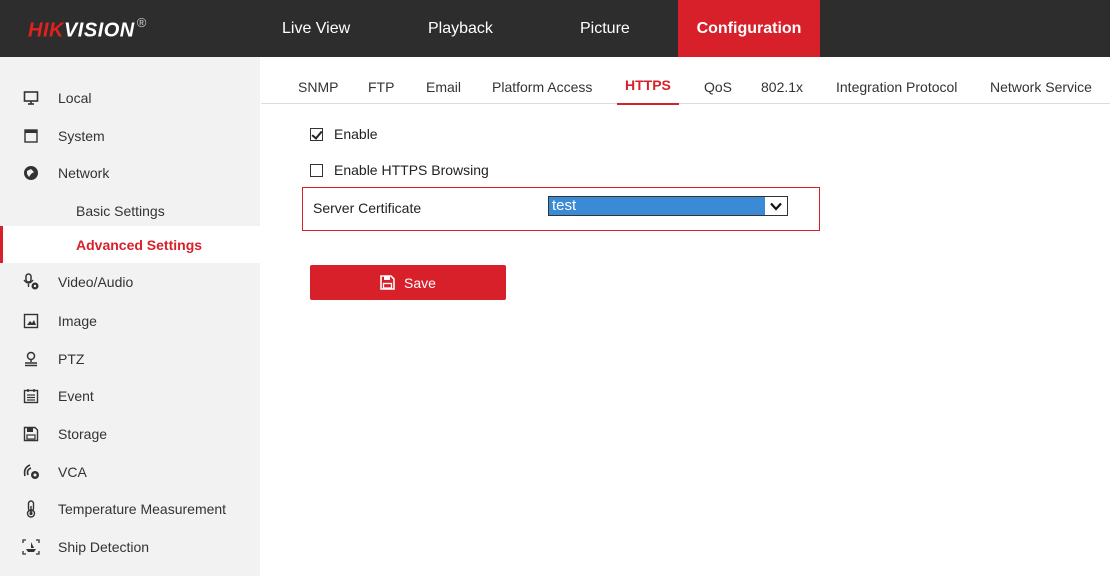 The image size is (1110, 576). What do you see at coordinates (76, 395) in the screenshot?
I see `sidebar-item-label: Event` at bounding box center [76, 395].